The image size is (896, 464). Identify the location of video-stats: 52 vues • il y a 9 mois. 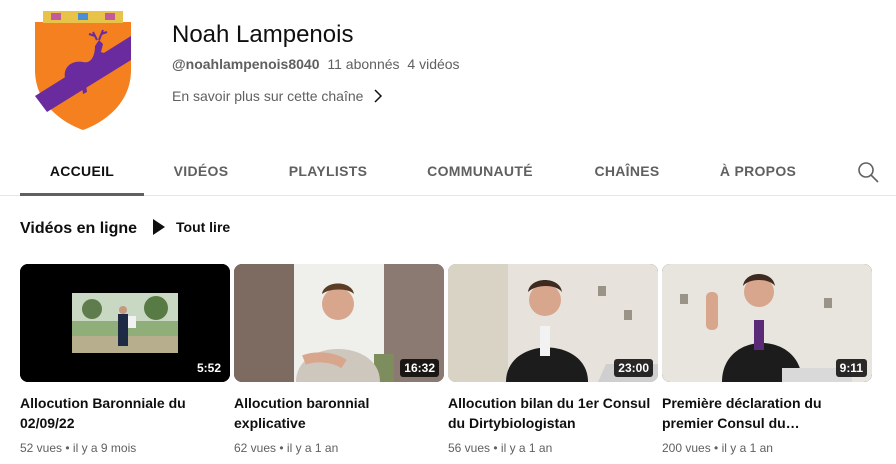
(78, 448).